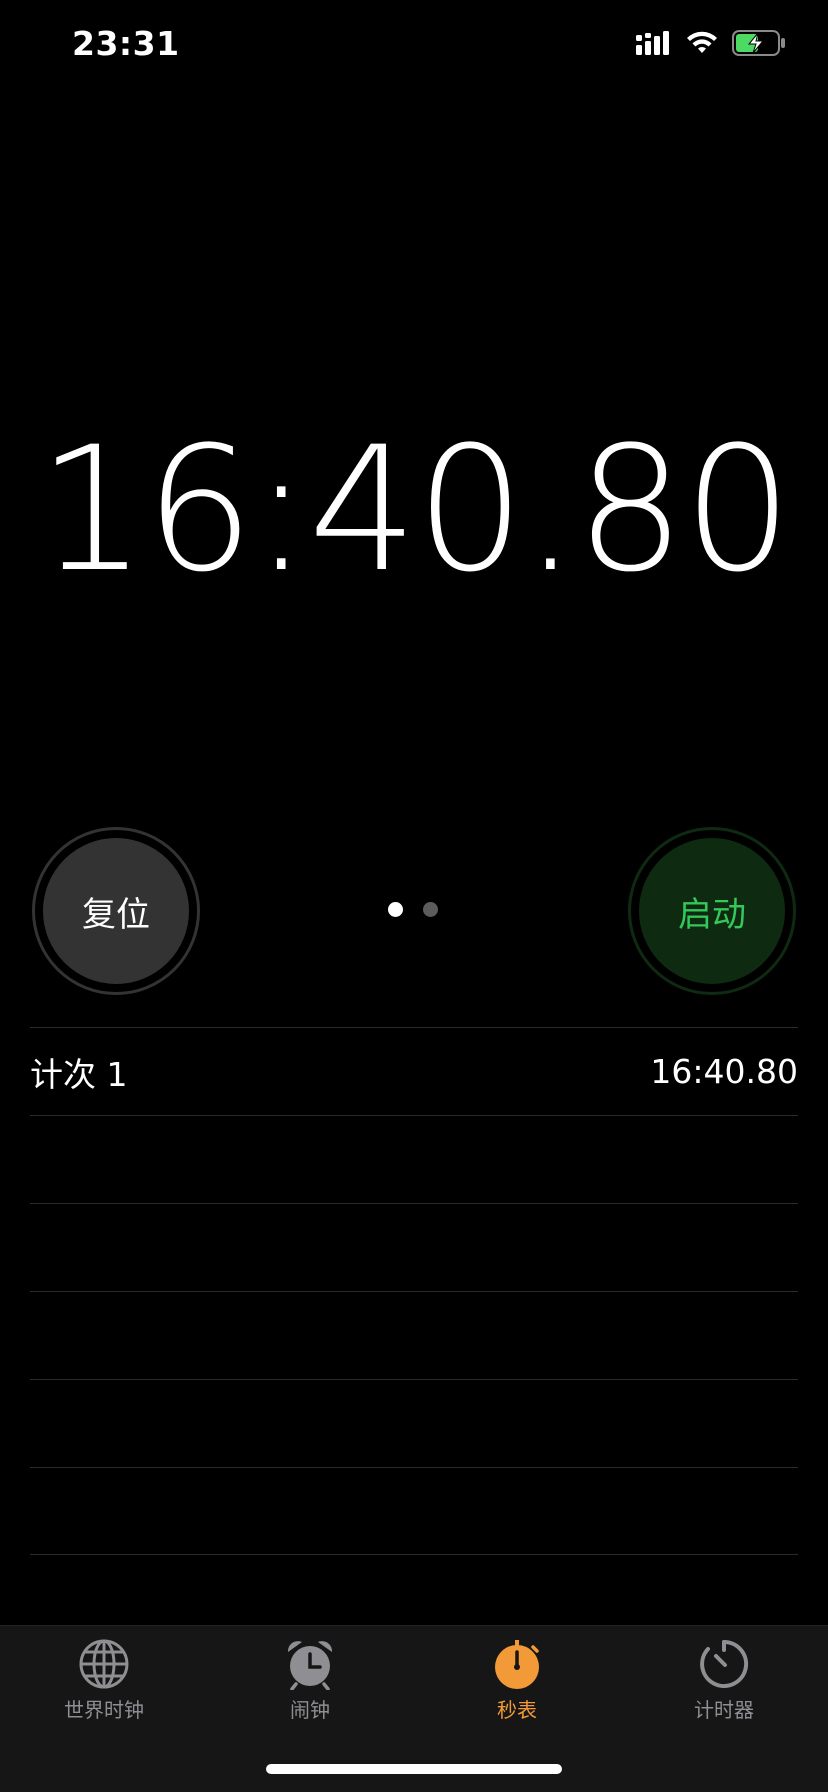 This screenshot has width=828, height=1792. Describe the element at coordinates (702, 43) in the screenshot. I see `wifi-icon` at that location.